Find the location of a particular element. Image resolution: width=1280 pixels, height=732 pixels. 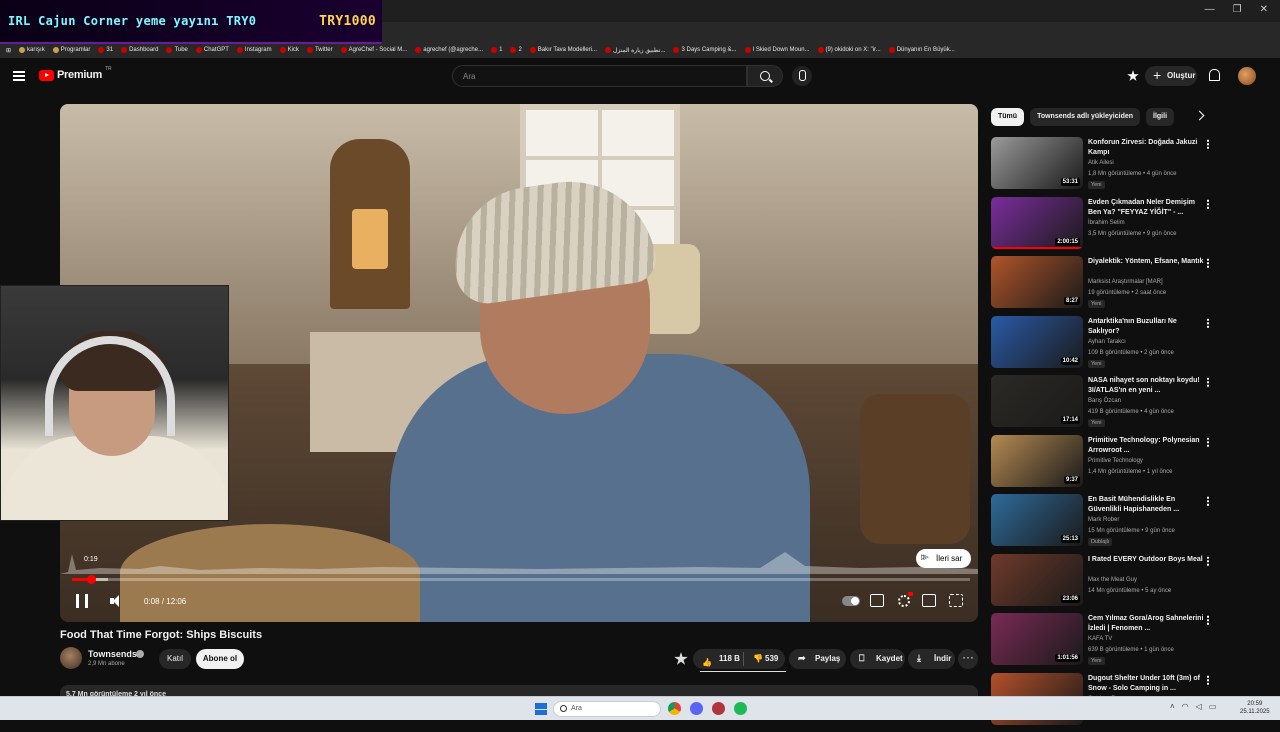

recommendation-channel: Max the Meat Guy is located at coordinates (1112, 580).